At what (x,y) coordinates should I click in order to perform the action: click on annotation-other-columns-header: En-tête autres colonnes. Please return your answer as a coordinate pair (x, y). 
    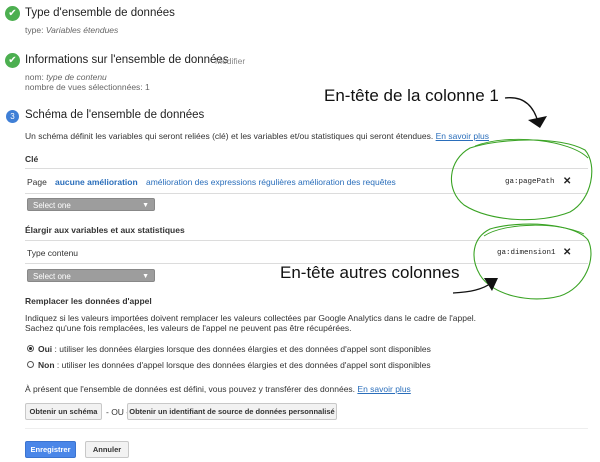
    Looking at the image, I should click on (370, 272).